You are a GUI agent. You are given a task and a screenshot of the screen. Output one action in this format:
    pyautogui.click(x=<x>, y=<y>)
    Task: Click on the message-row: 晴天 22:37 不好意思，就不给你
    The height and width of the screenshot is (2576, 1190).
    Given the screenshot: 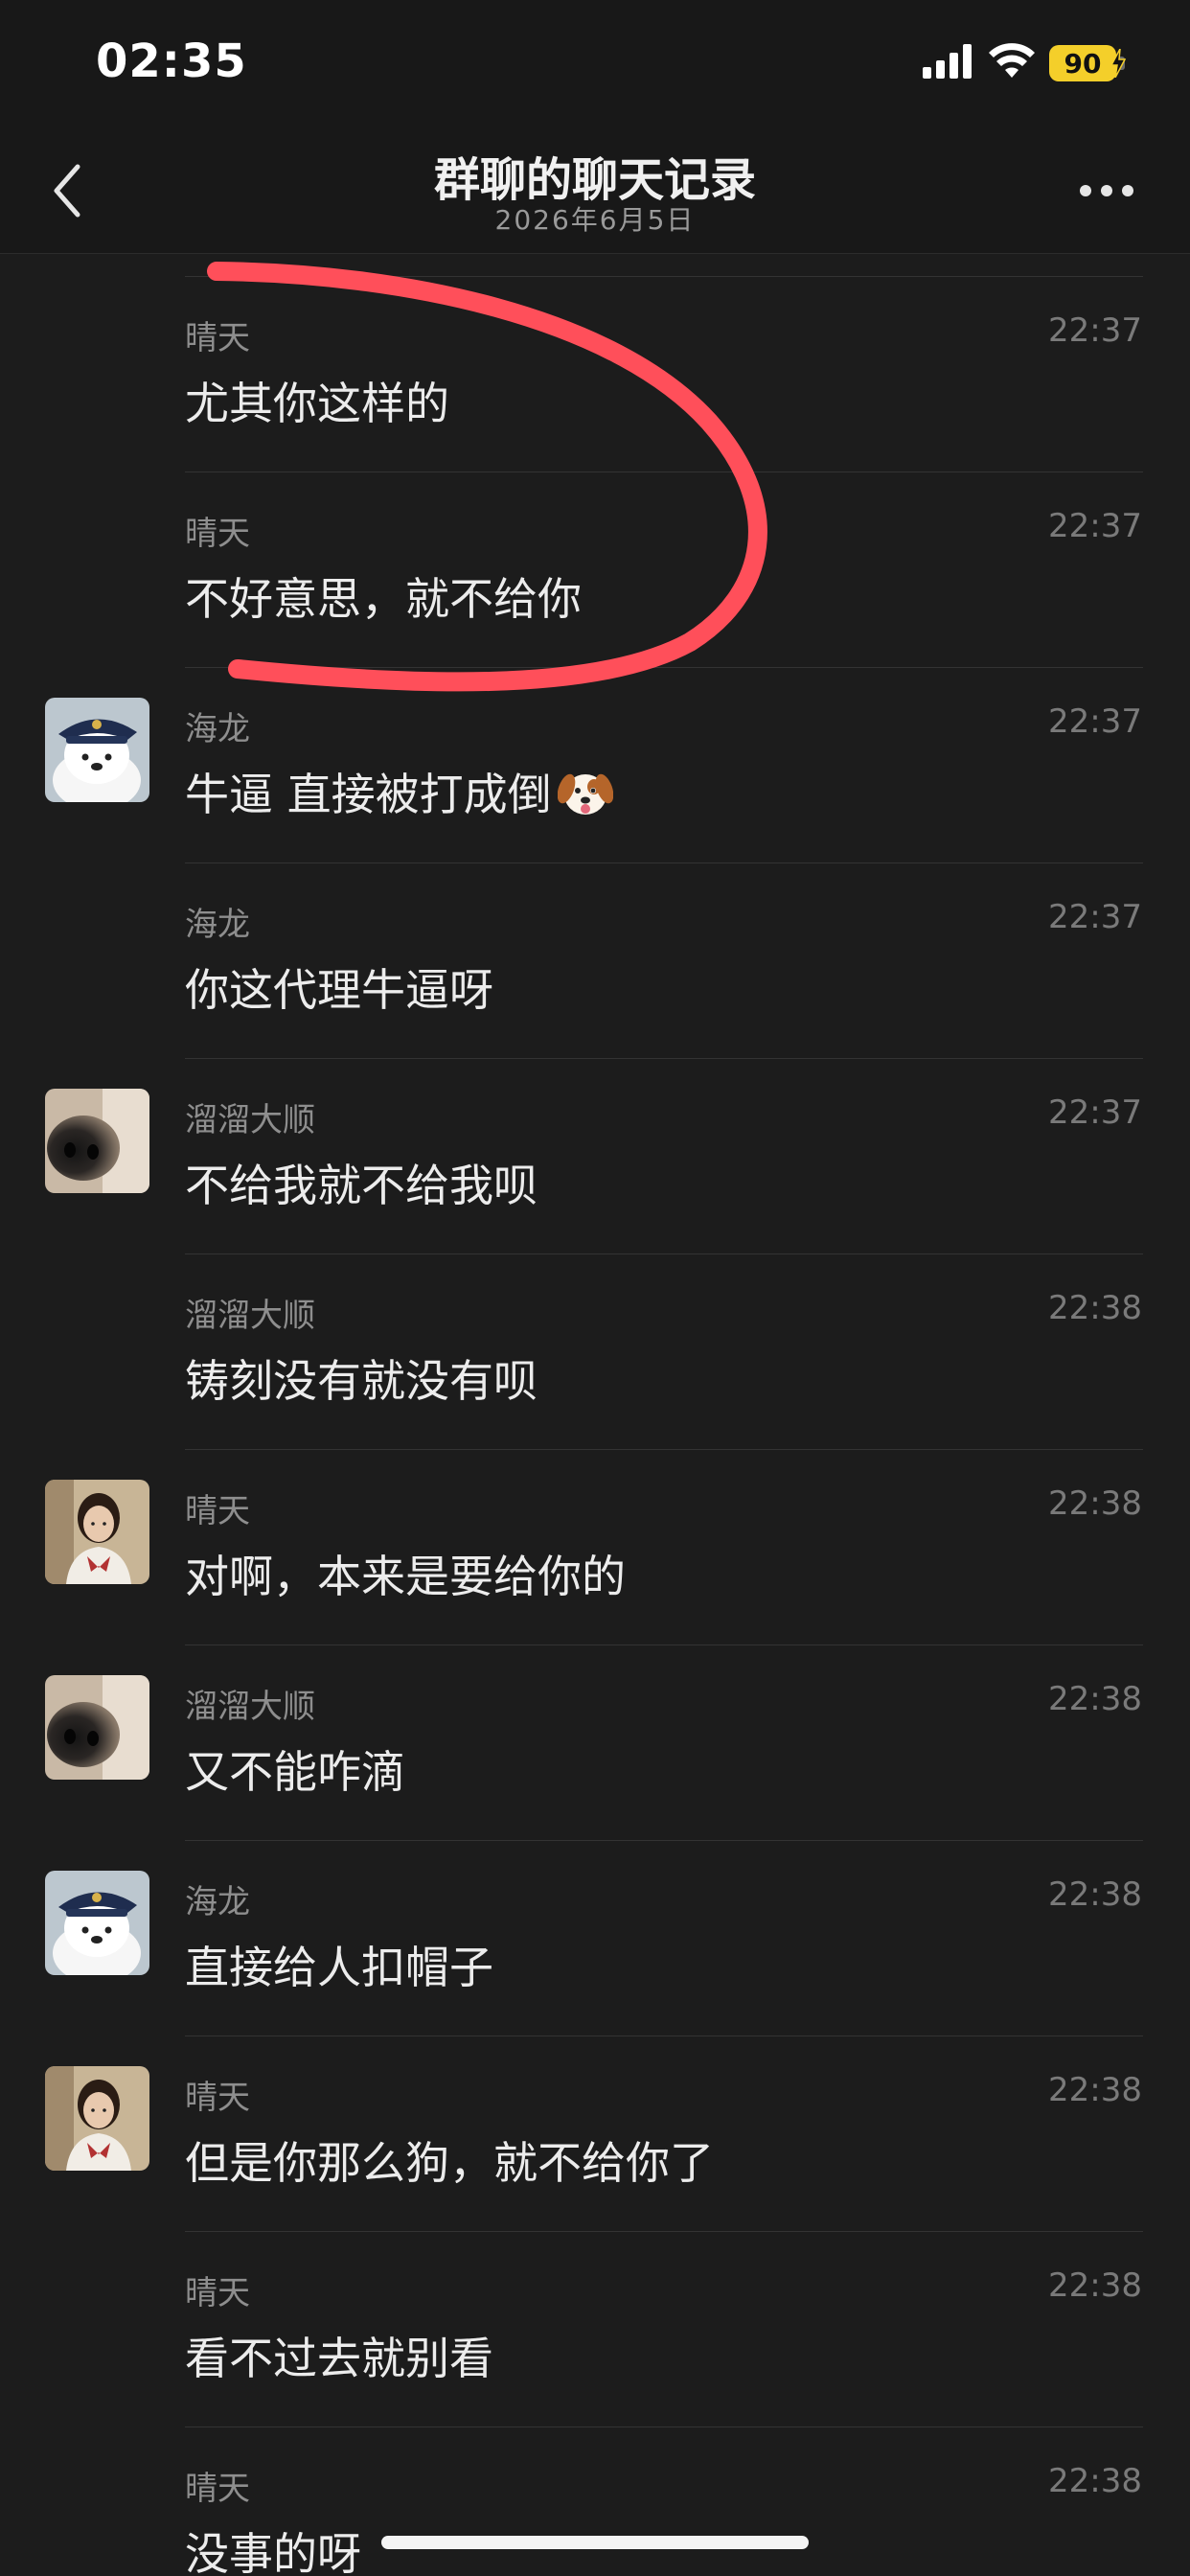 What is the action you would take?
    pyautogui.click(x=595, y=570)
    